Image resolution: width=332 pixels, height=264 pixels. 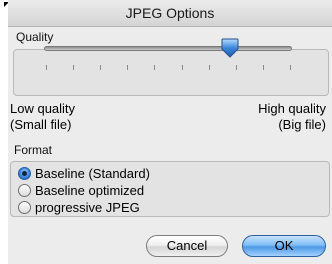 What do you see at coordinates (187, 246) in the screenshot?
I see `cancel-button: Cancel` at bounding box center [187, 246].